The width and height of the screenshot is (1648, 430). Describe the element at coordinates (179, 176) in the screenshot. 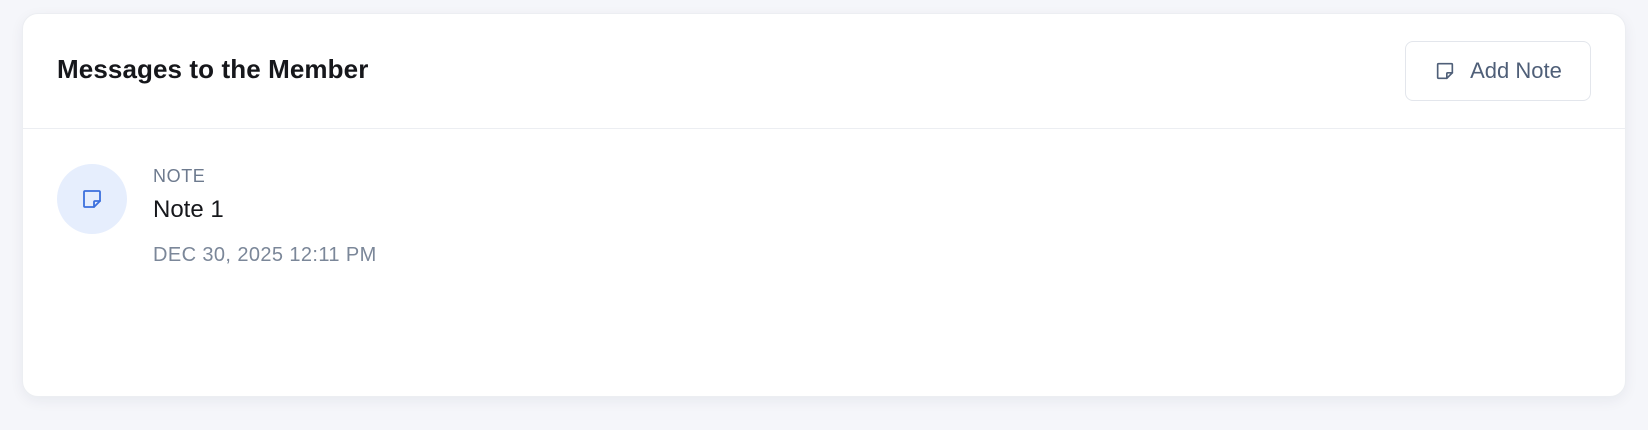

I see `note-type-label: NOTE` at that location.